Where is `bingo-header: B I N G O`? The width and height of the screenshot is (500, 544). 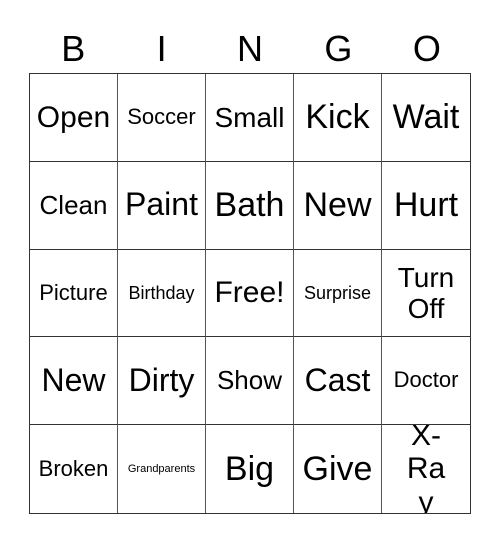 bingo-header: B I N G O is located at coordinates (250, 49).